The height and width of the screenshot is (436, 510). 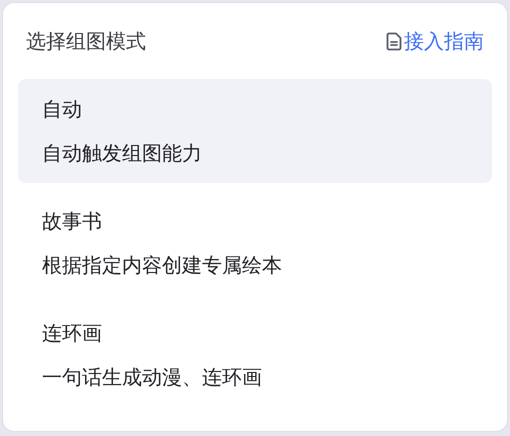 I want to click on document-icon, so click(x=394, y=41).